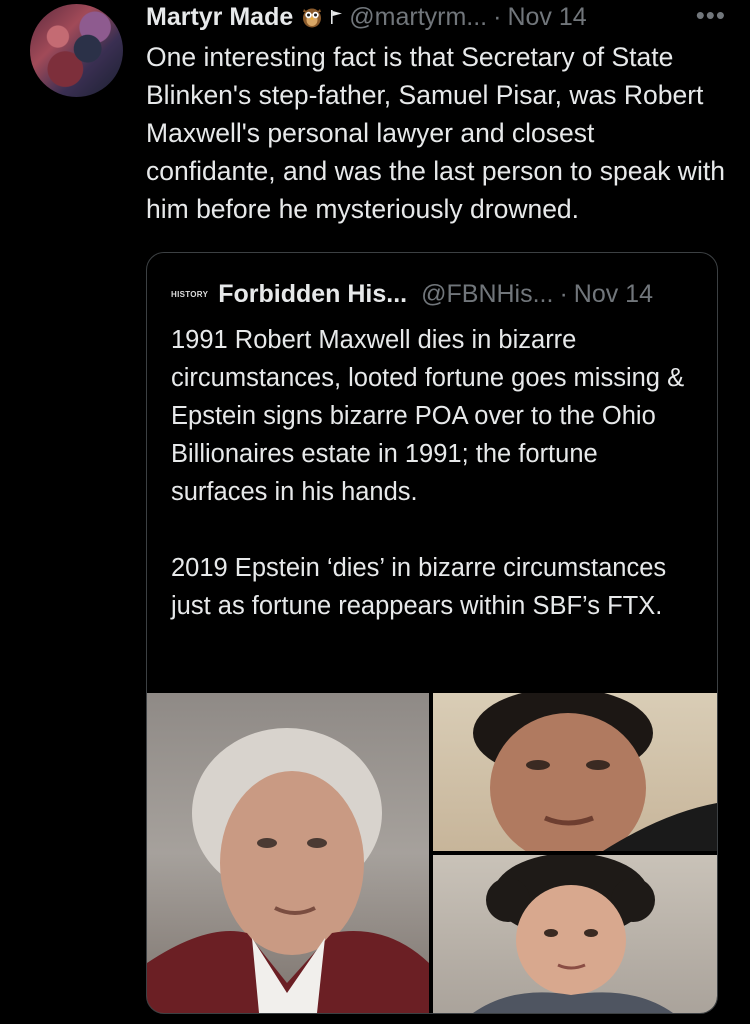 Image resolution: width=750 pixels, height=1024 pixels. What do you see at coordinates (288, 853) in the screenshot?
I see `photo-man-grey-hair` at bounding box center [288, 853].